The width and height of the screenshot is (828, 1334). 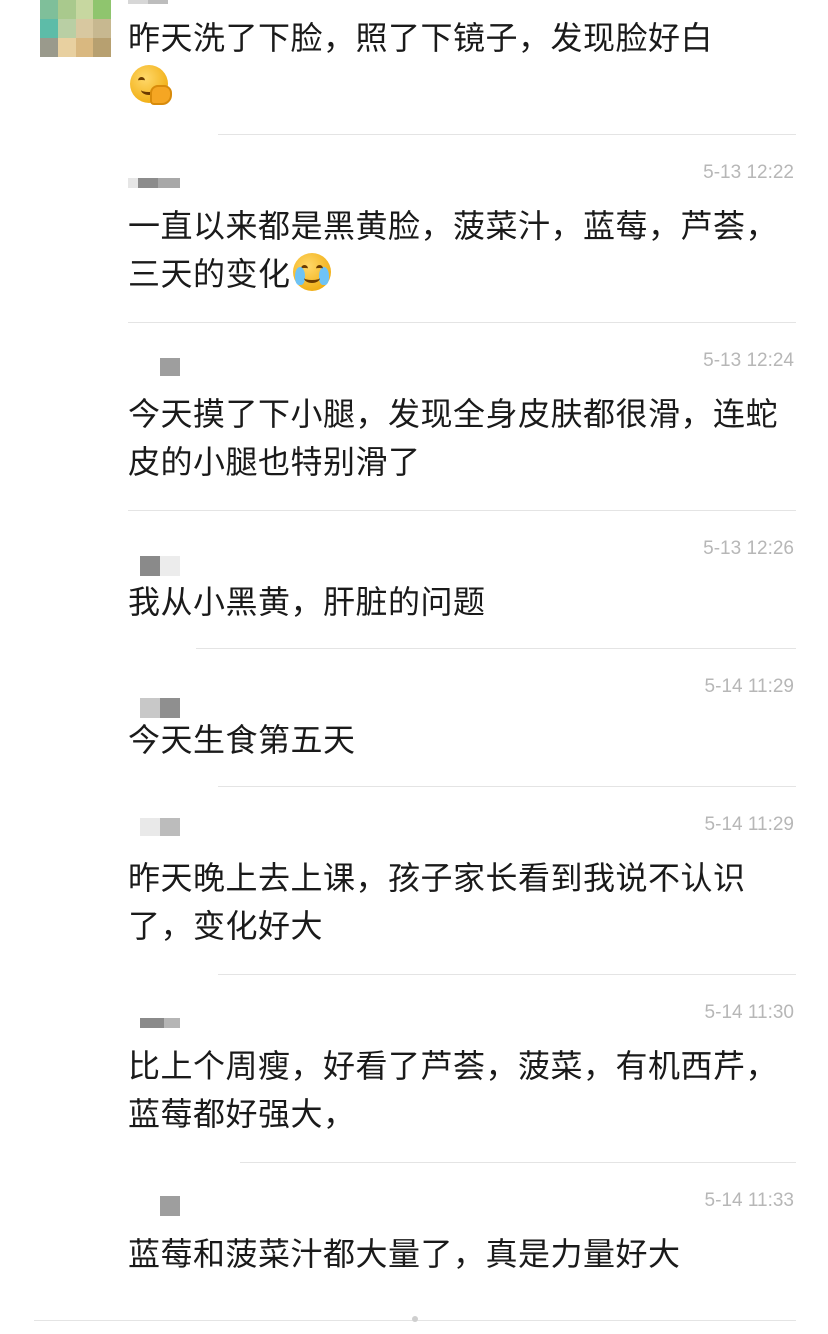 What do you see at coordinates (453, 250) in the screenshot?
I see `comment-text: 一直以来都是黑黄脸，菠菜汁，蓝莓，芦荟，三天的变化` at bounding box center [453, 250].